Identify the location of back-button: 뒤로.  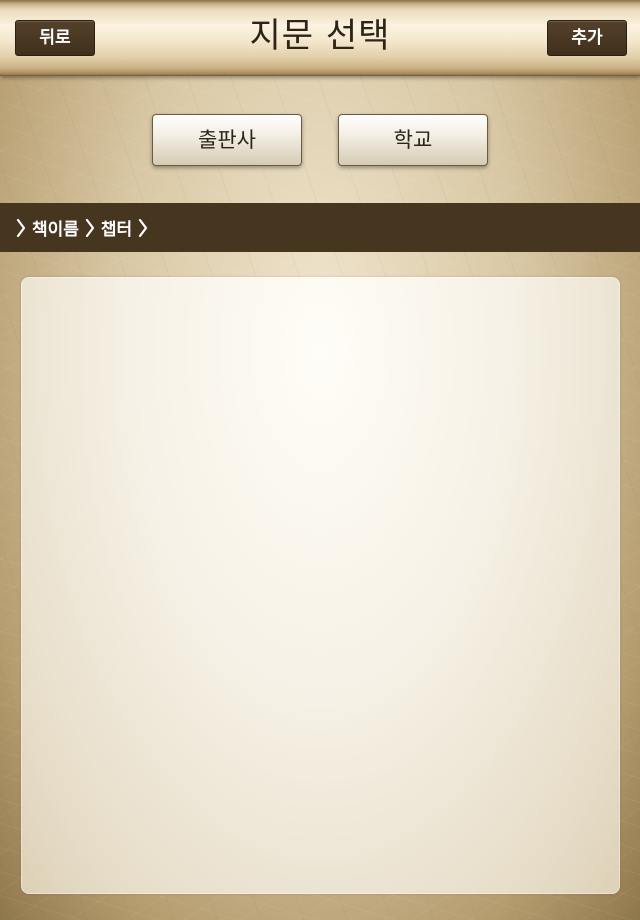
(55, 38).